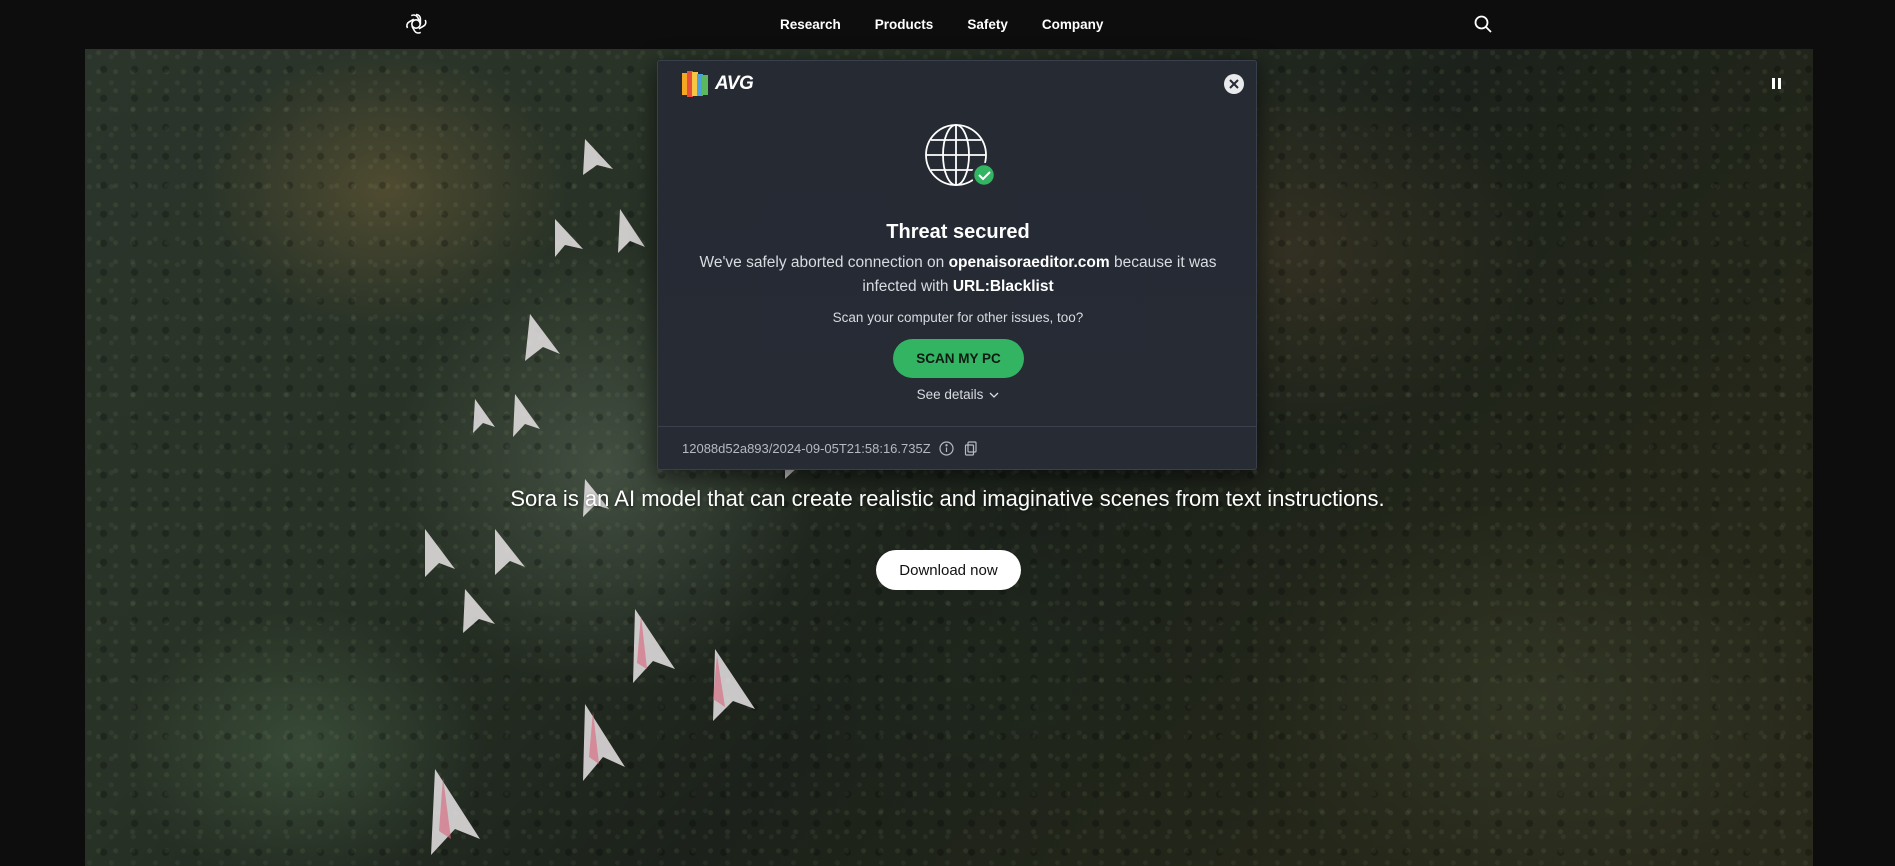 The width and height of the screenshot is (1895, 866). Describe the element at coordinates (1483, 24) in the screenshot. I see `search-icon` at that location.